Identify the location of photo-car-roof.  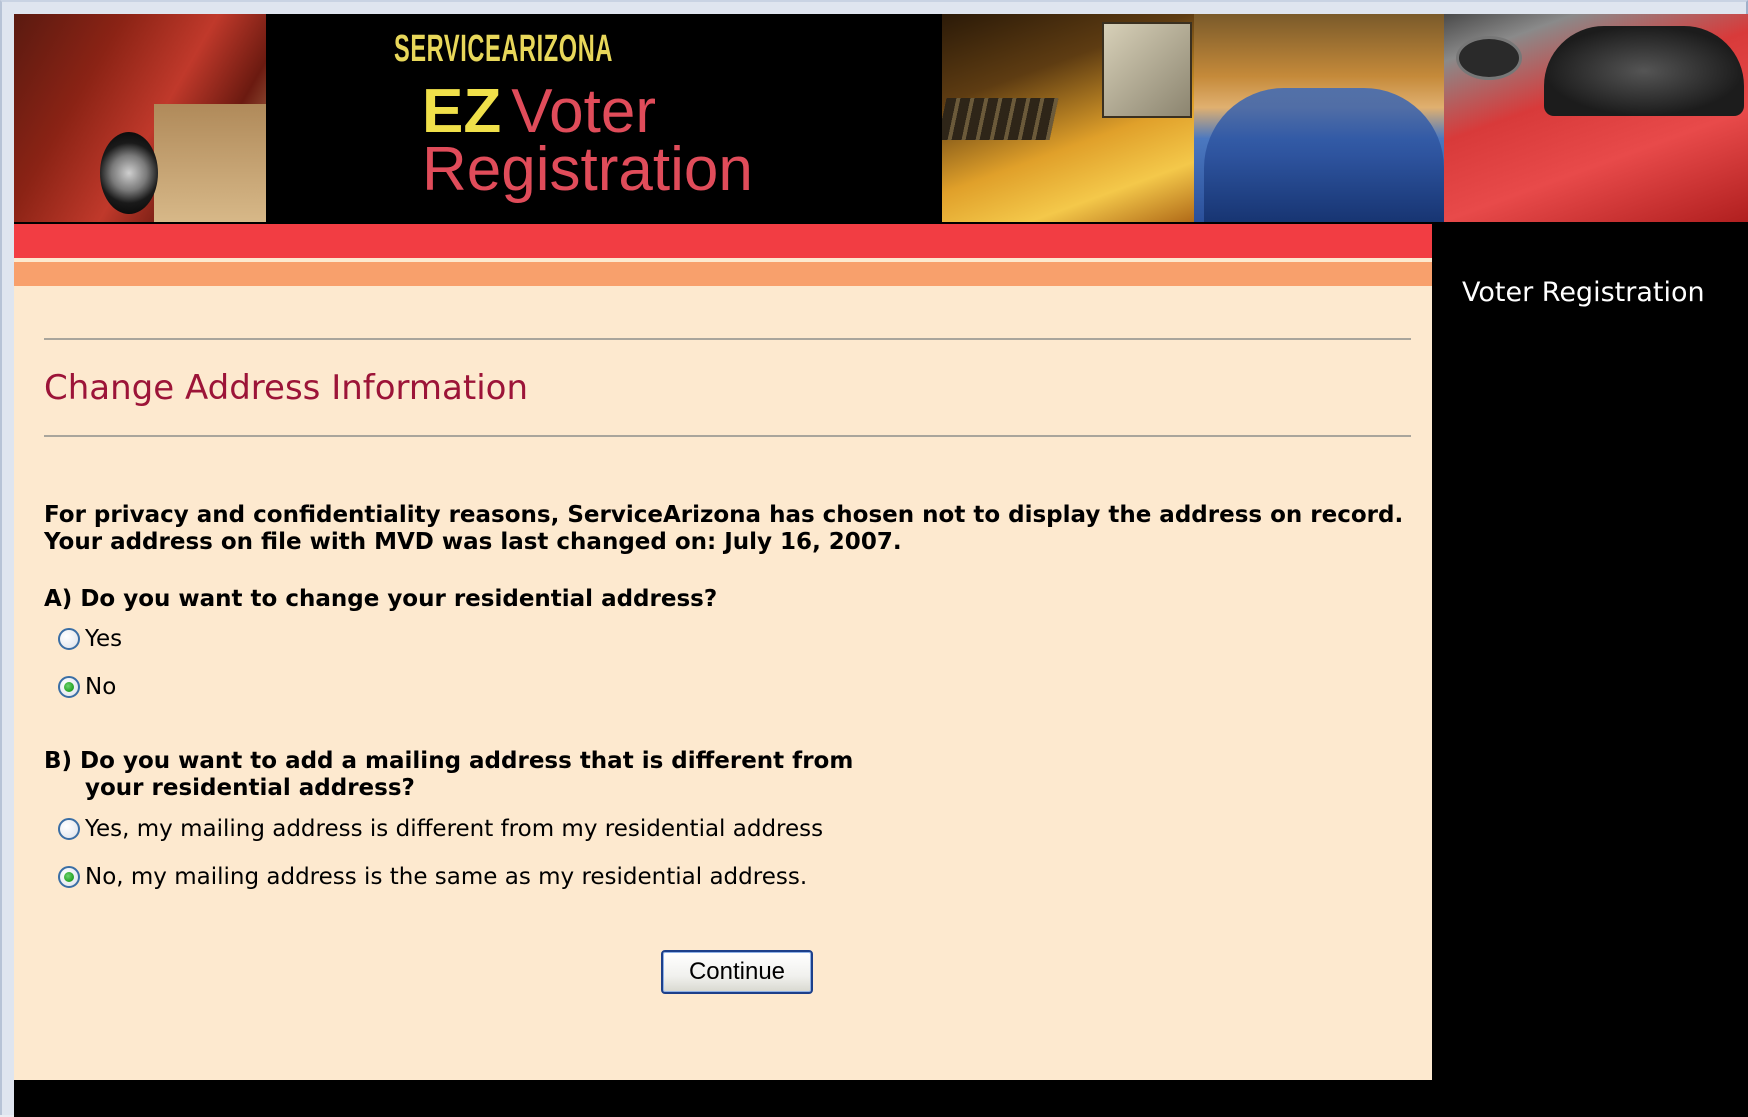
(1324, 155).